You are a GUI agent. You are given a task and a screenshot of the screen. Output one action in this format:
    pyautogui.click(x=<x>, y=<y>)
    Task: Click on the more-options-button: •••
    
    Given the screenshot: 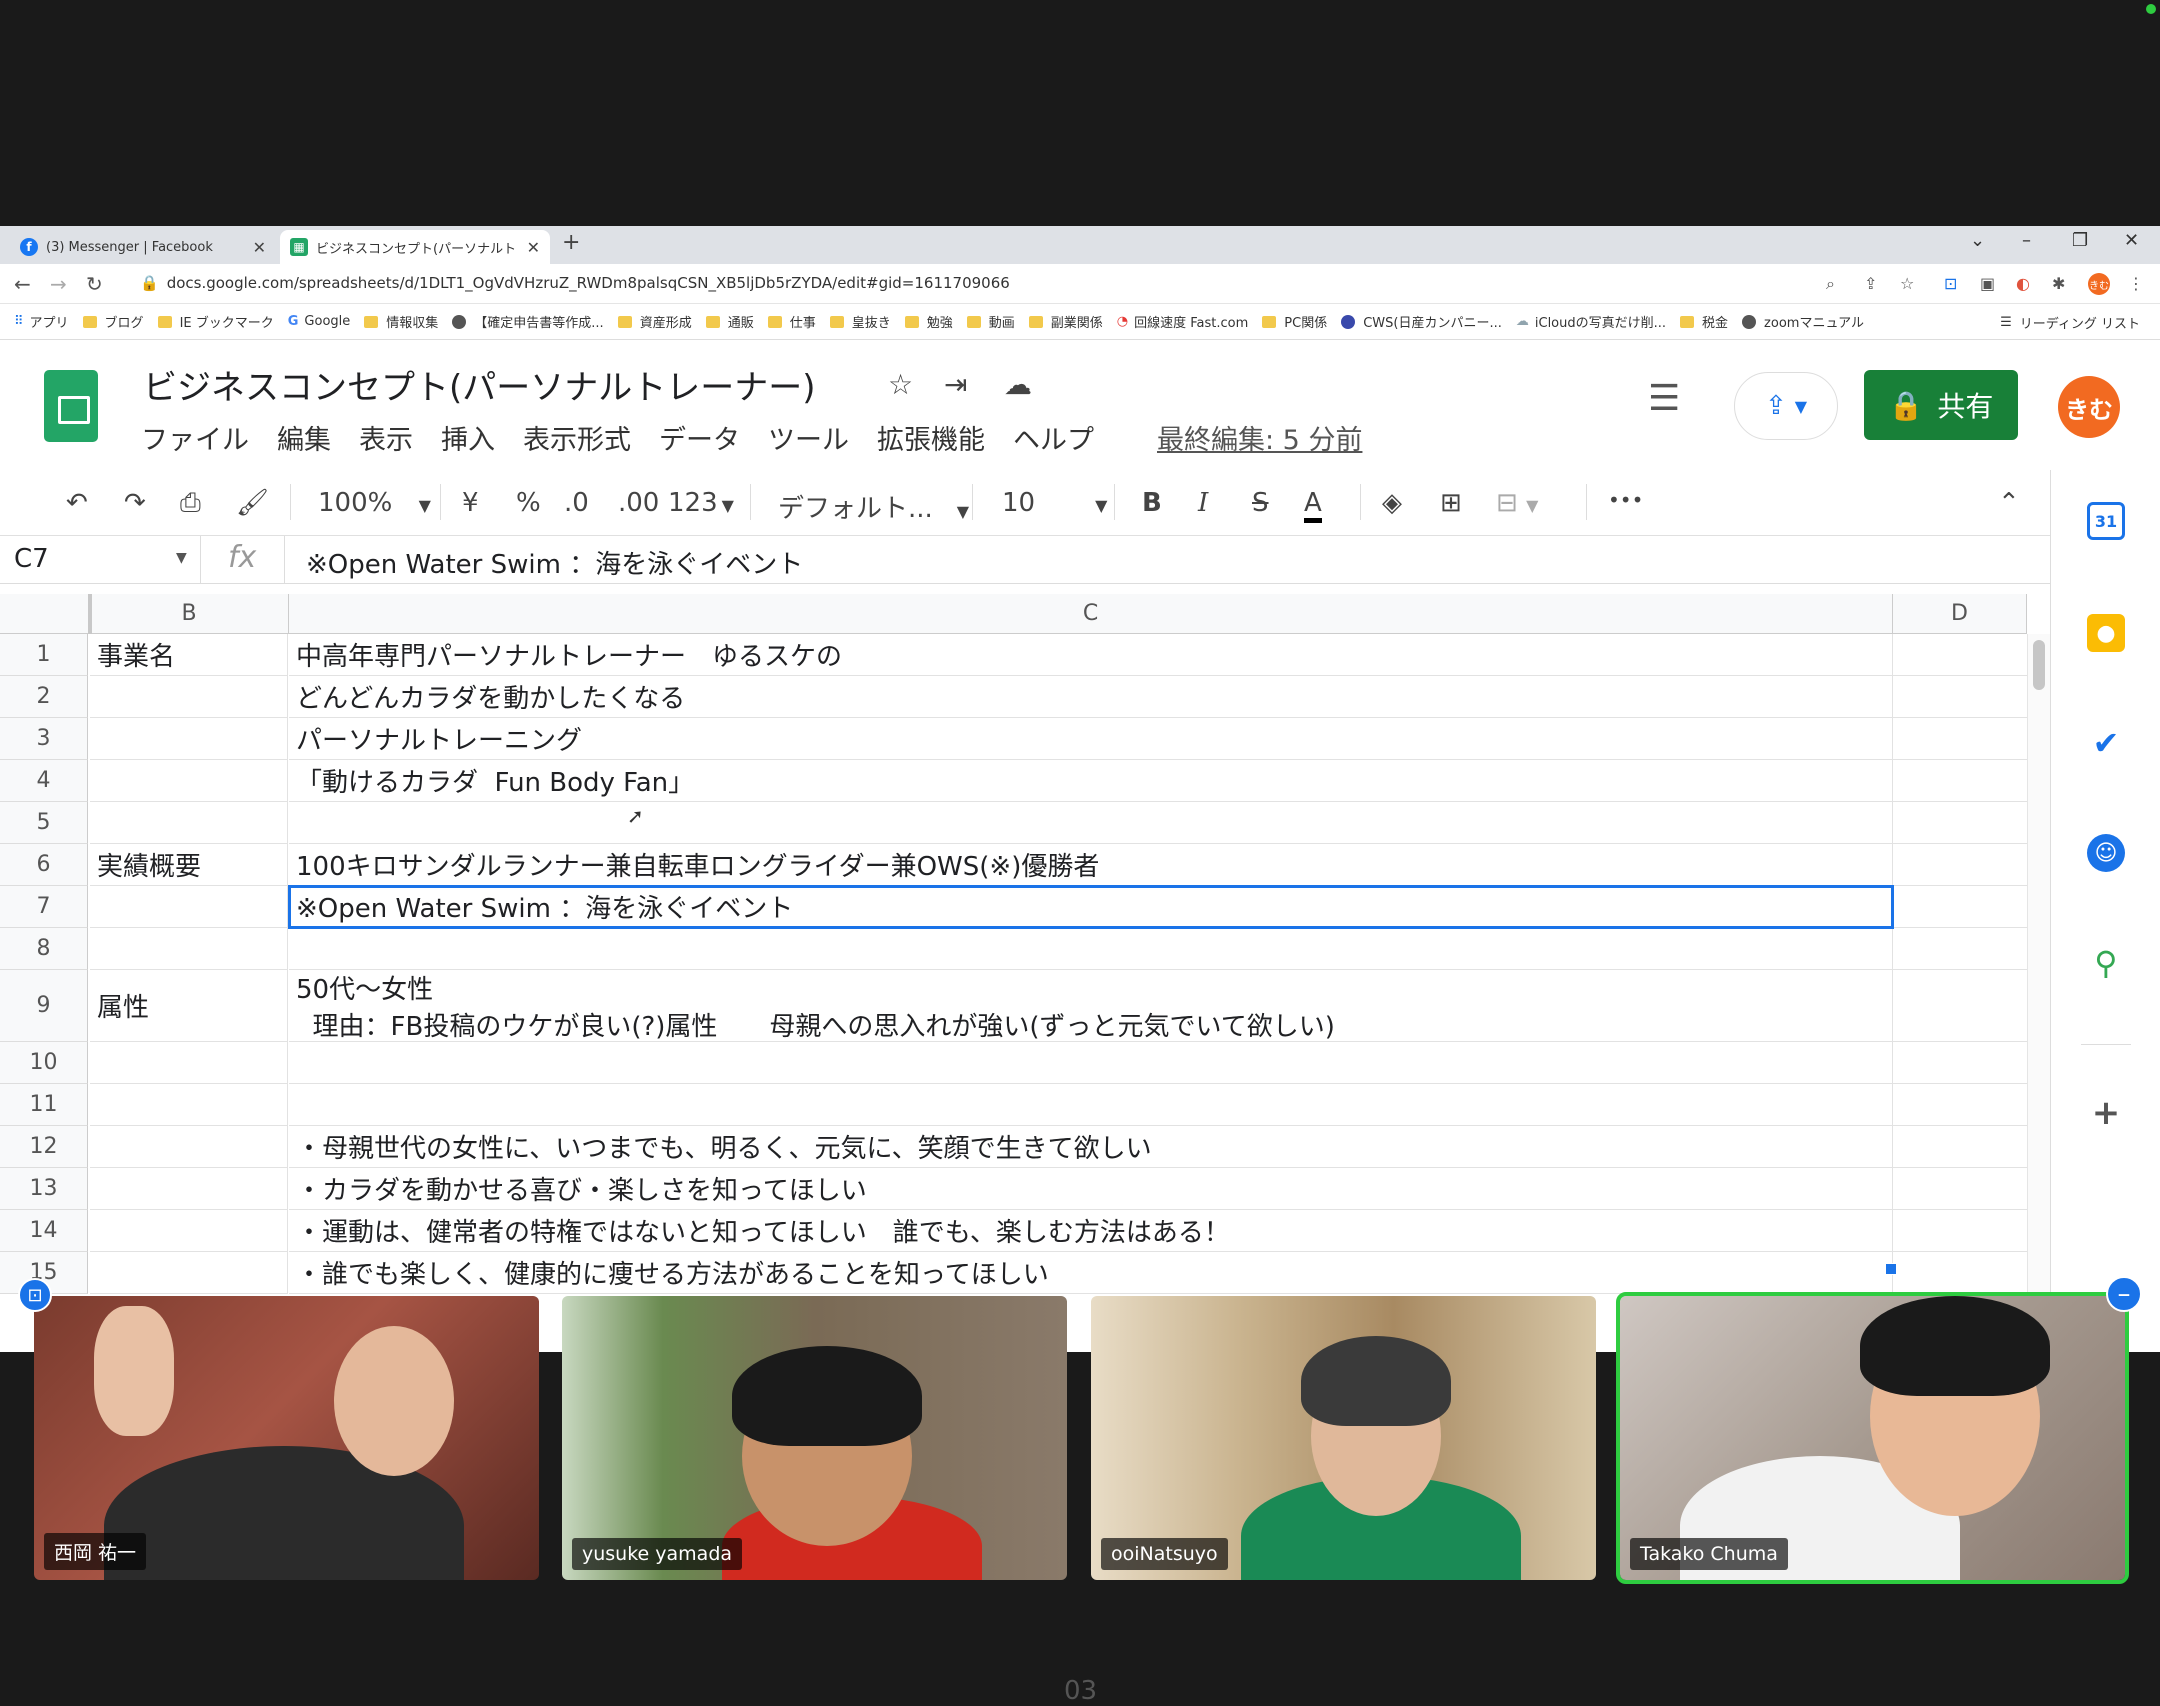 What is the action you would take?
    pyautogui.click(x=1625, y=500)
    